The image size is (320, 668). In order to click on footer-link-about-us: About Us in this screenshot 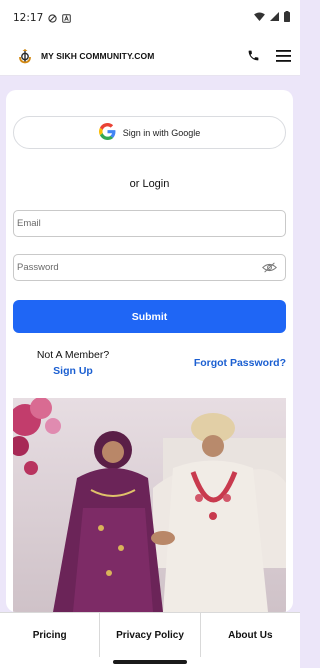, I will do `click(250, 635)`.